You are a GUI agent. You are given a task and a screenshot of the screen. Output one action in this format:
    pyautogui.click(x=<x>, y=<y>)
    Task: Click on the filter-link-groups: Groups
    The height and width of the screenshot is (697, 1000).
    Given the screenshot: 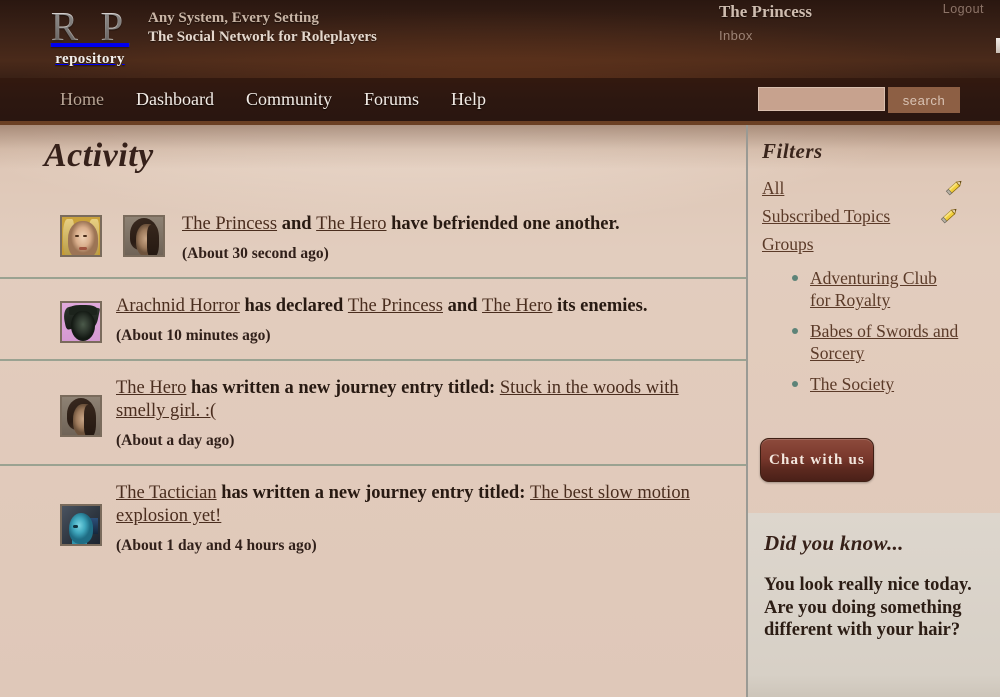 What is the action you would take?
    pyautogui.click(x=788, y=244)
    